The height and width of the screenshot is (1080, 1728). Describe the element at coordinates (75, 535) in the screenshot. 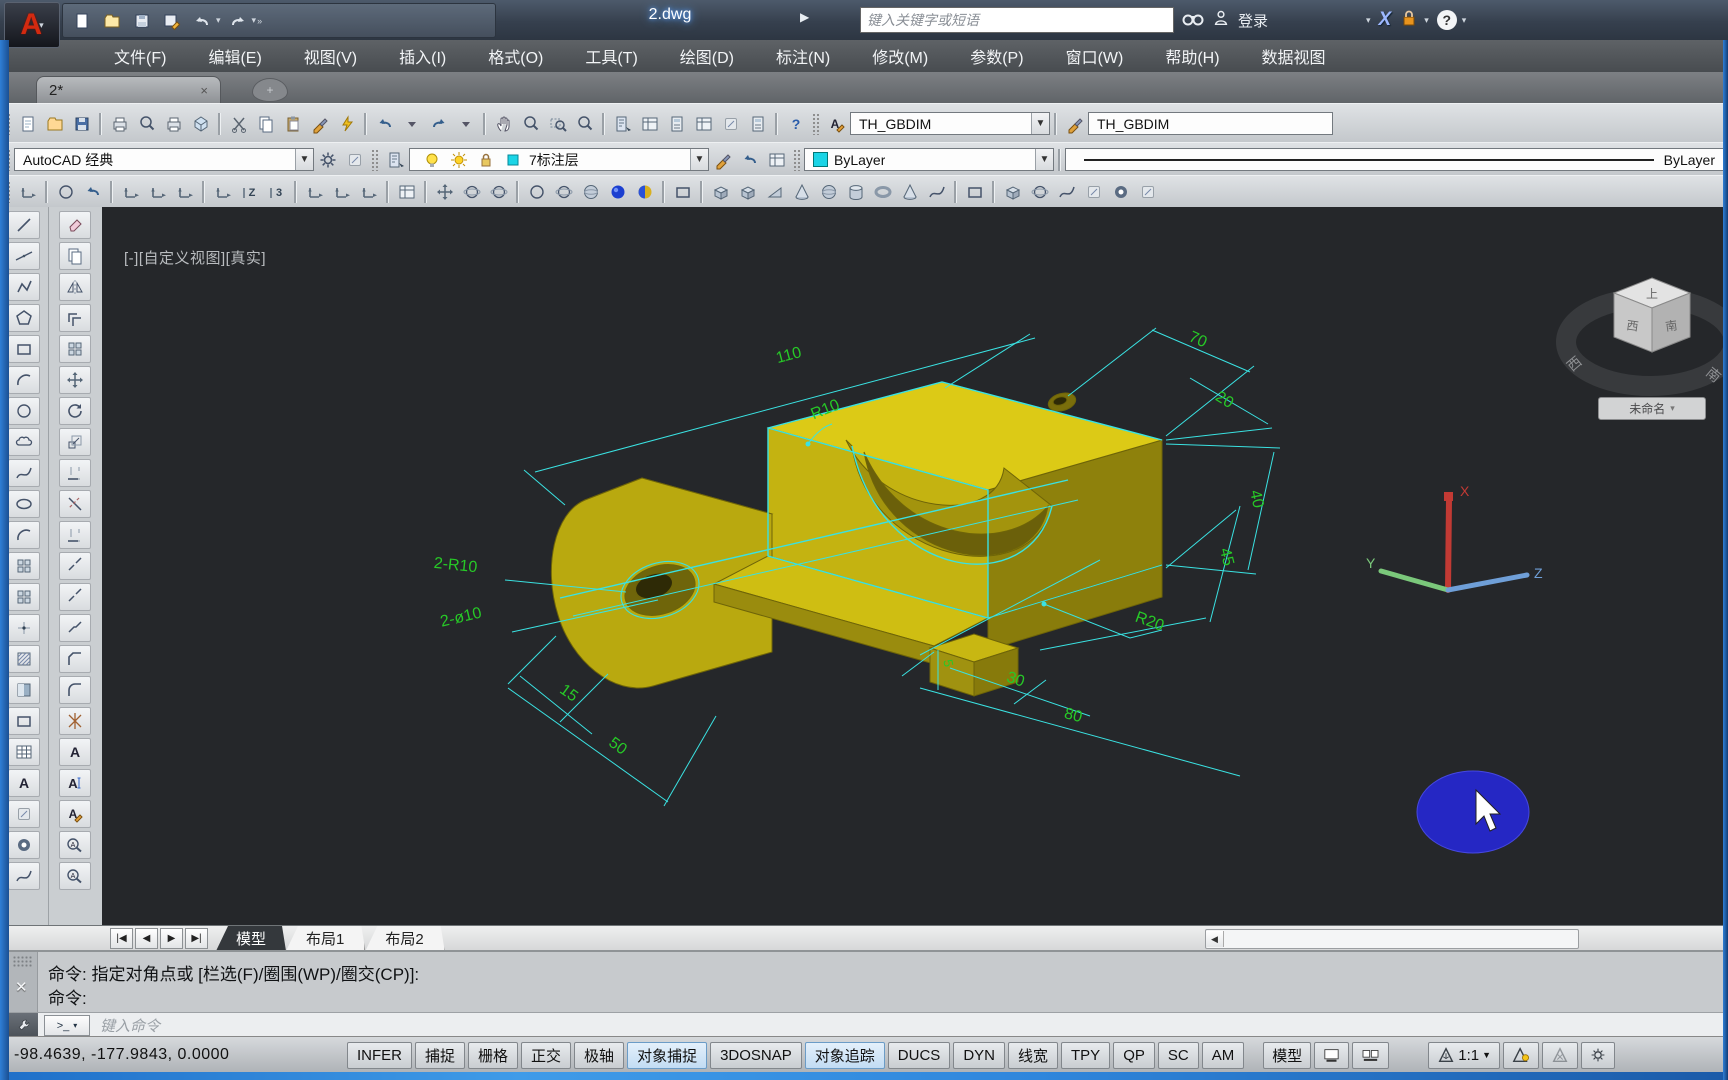

I see `extend-icon` at that location.